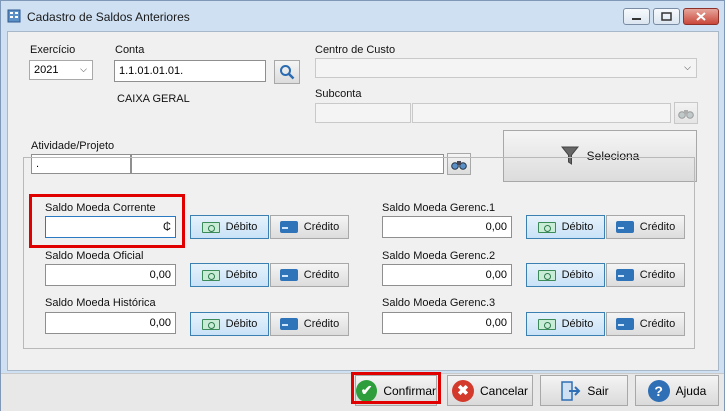  I want to click on subconta-code-input, so click(363, 113).